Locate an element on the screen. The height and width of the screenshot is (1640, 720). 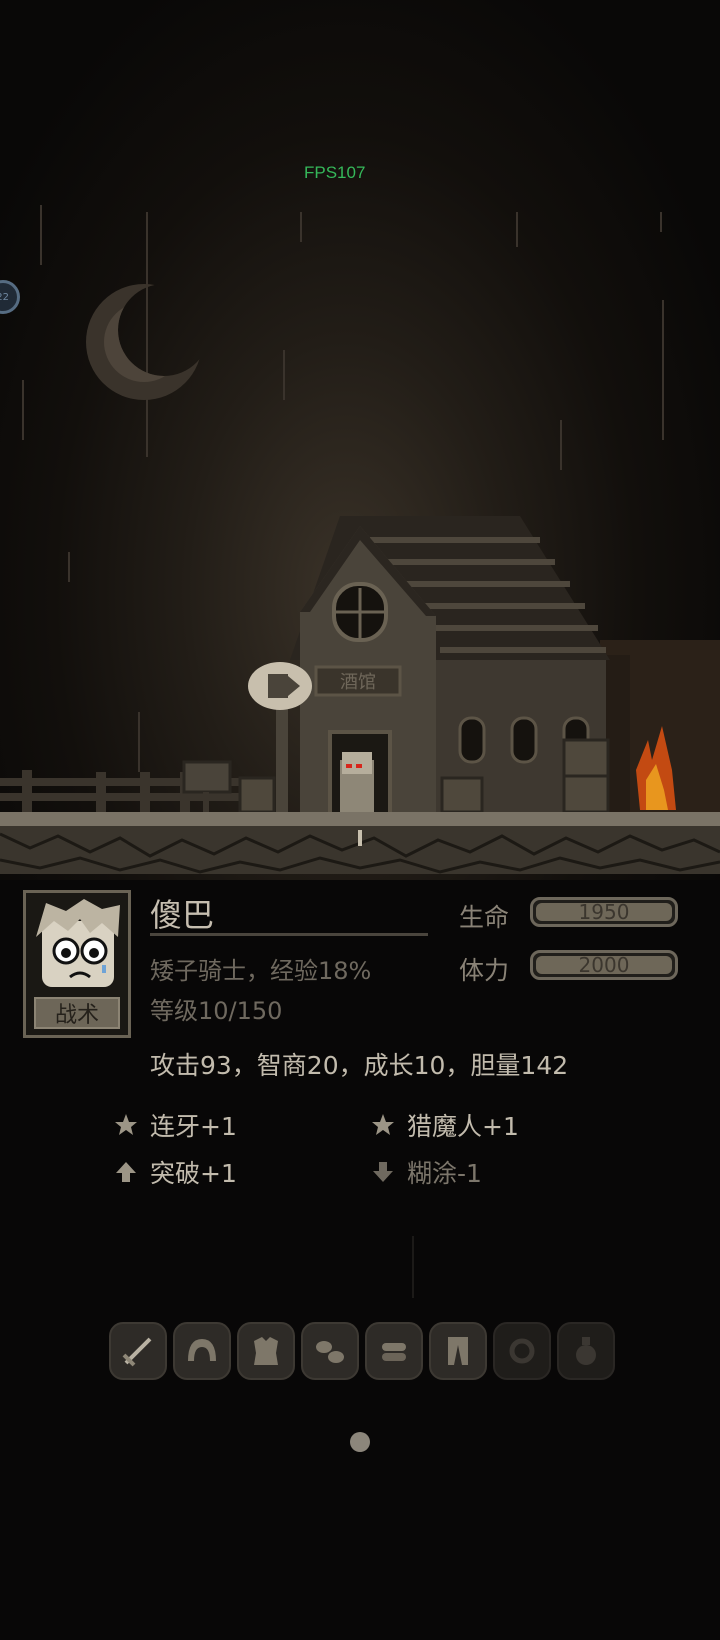
equip-slot-feet is located at coordinates (394, 1351).